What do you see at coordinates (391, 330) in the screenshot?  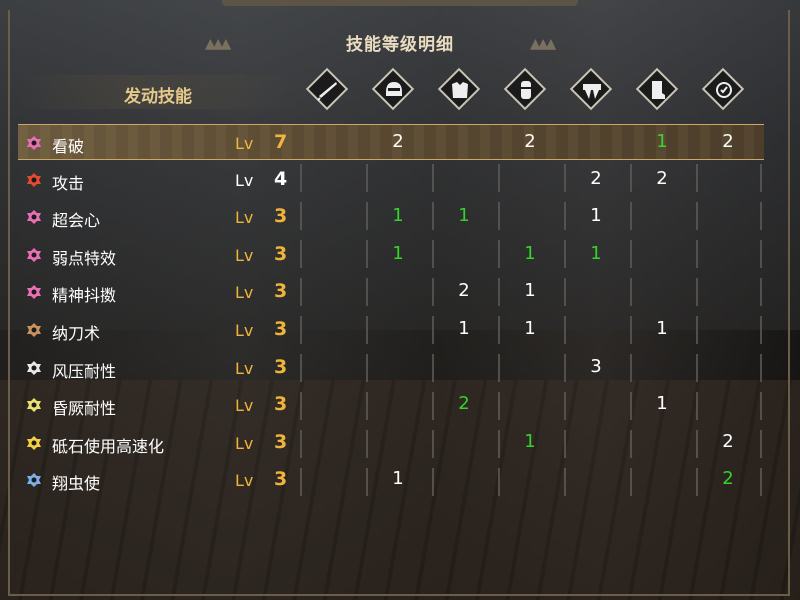 I see `skill-row: 纳刀术 Lv 3 1 1 1` at bounding box center [391, 330].